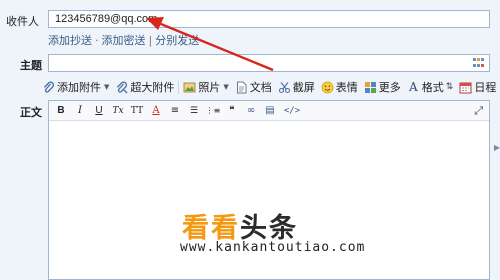 The image size is (500, 280). I want to click on more-grid-icon, so click(370, 87).